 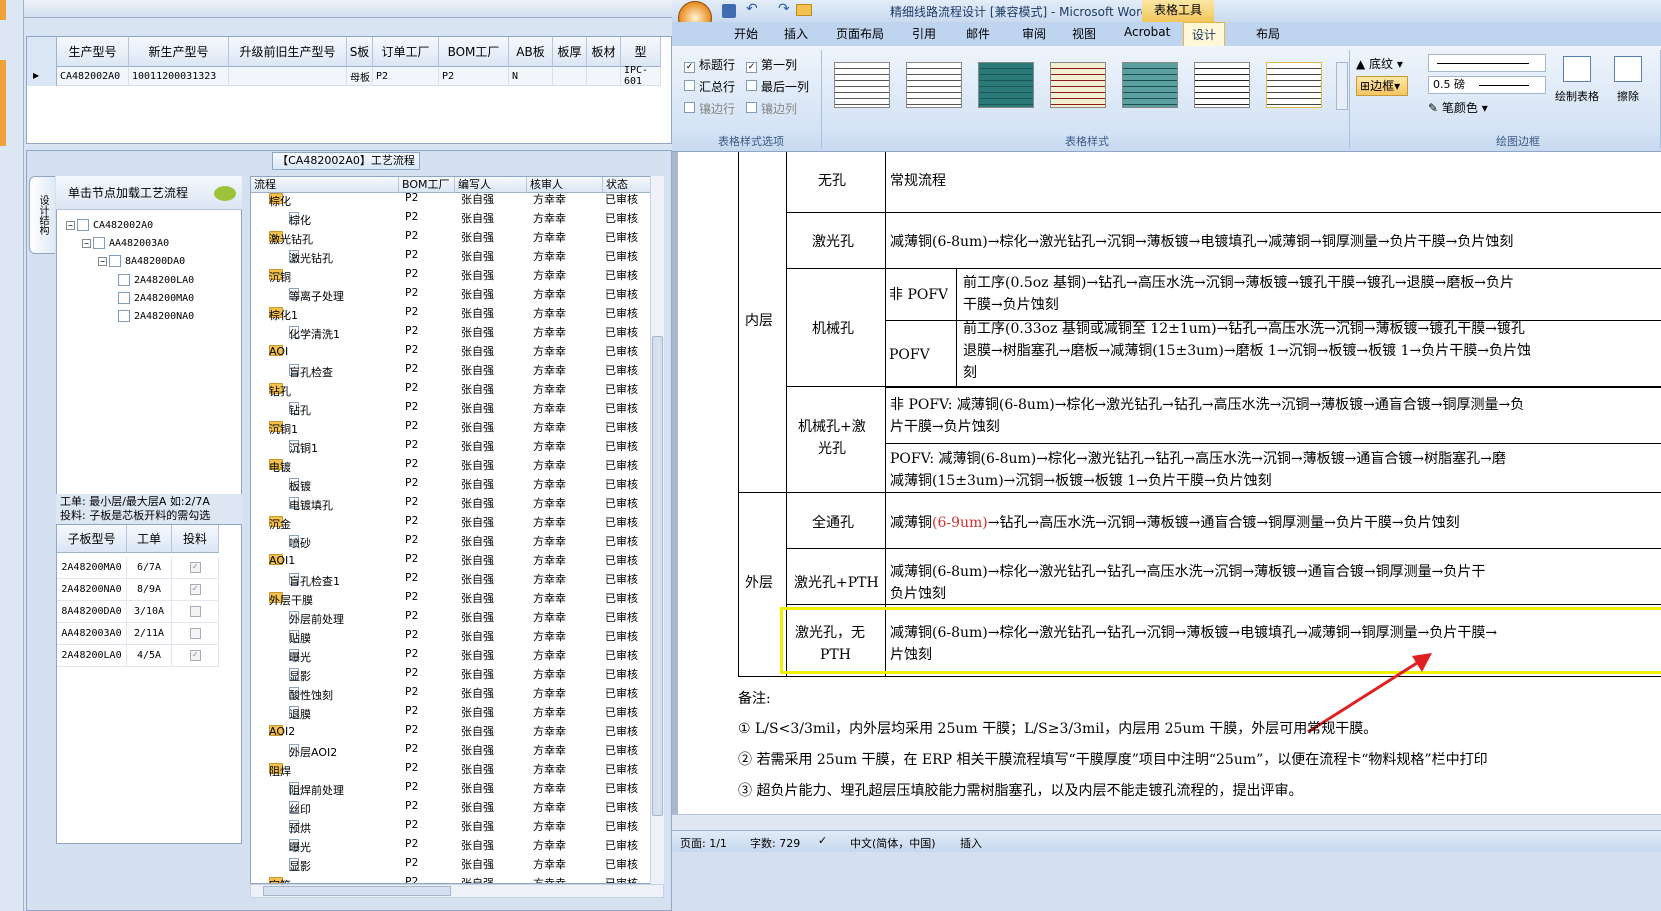 What do you see at coordinates (450, 331) in the screenshot?
I see `flow-row: 化学清洗1 P2 张自强 方幸幸 已审核` at bounding box center [450, 331].